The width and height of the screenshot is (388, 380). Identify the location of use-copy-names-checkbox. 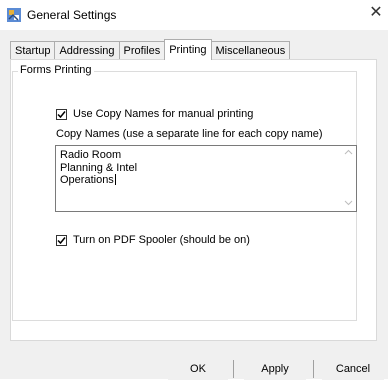
(61, 114).